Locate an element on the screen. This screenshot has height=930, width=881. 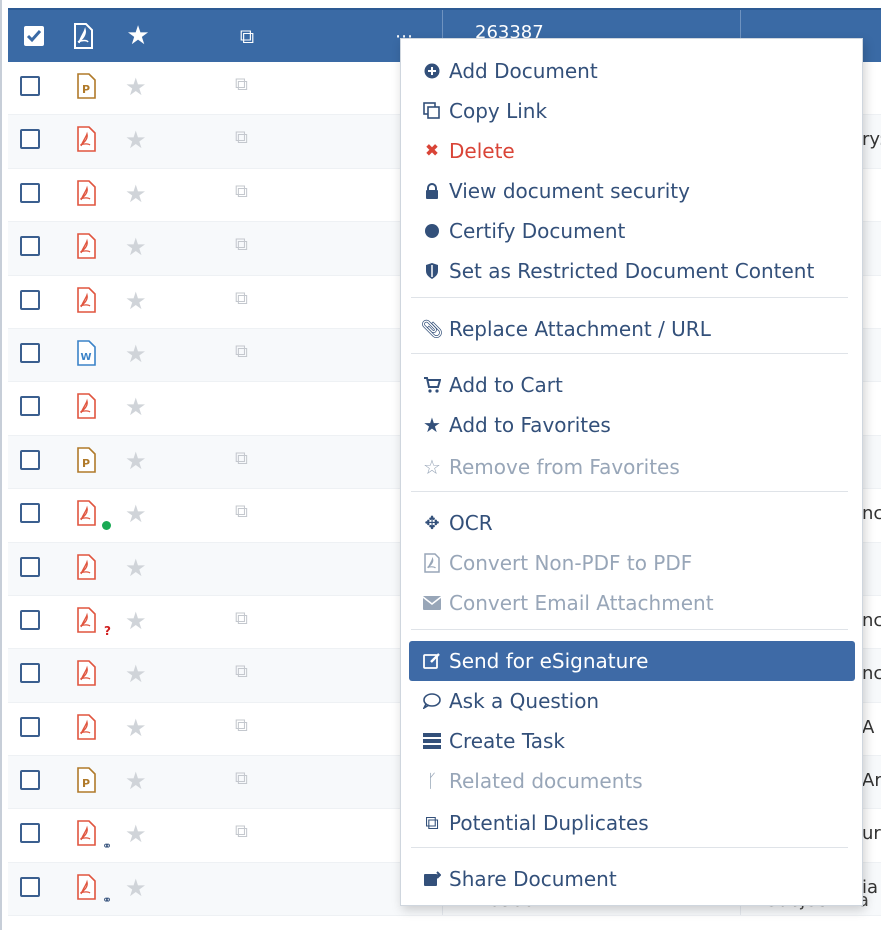
pdf-column-icon is located at coordinates (83, 36).